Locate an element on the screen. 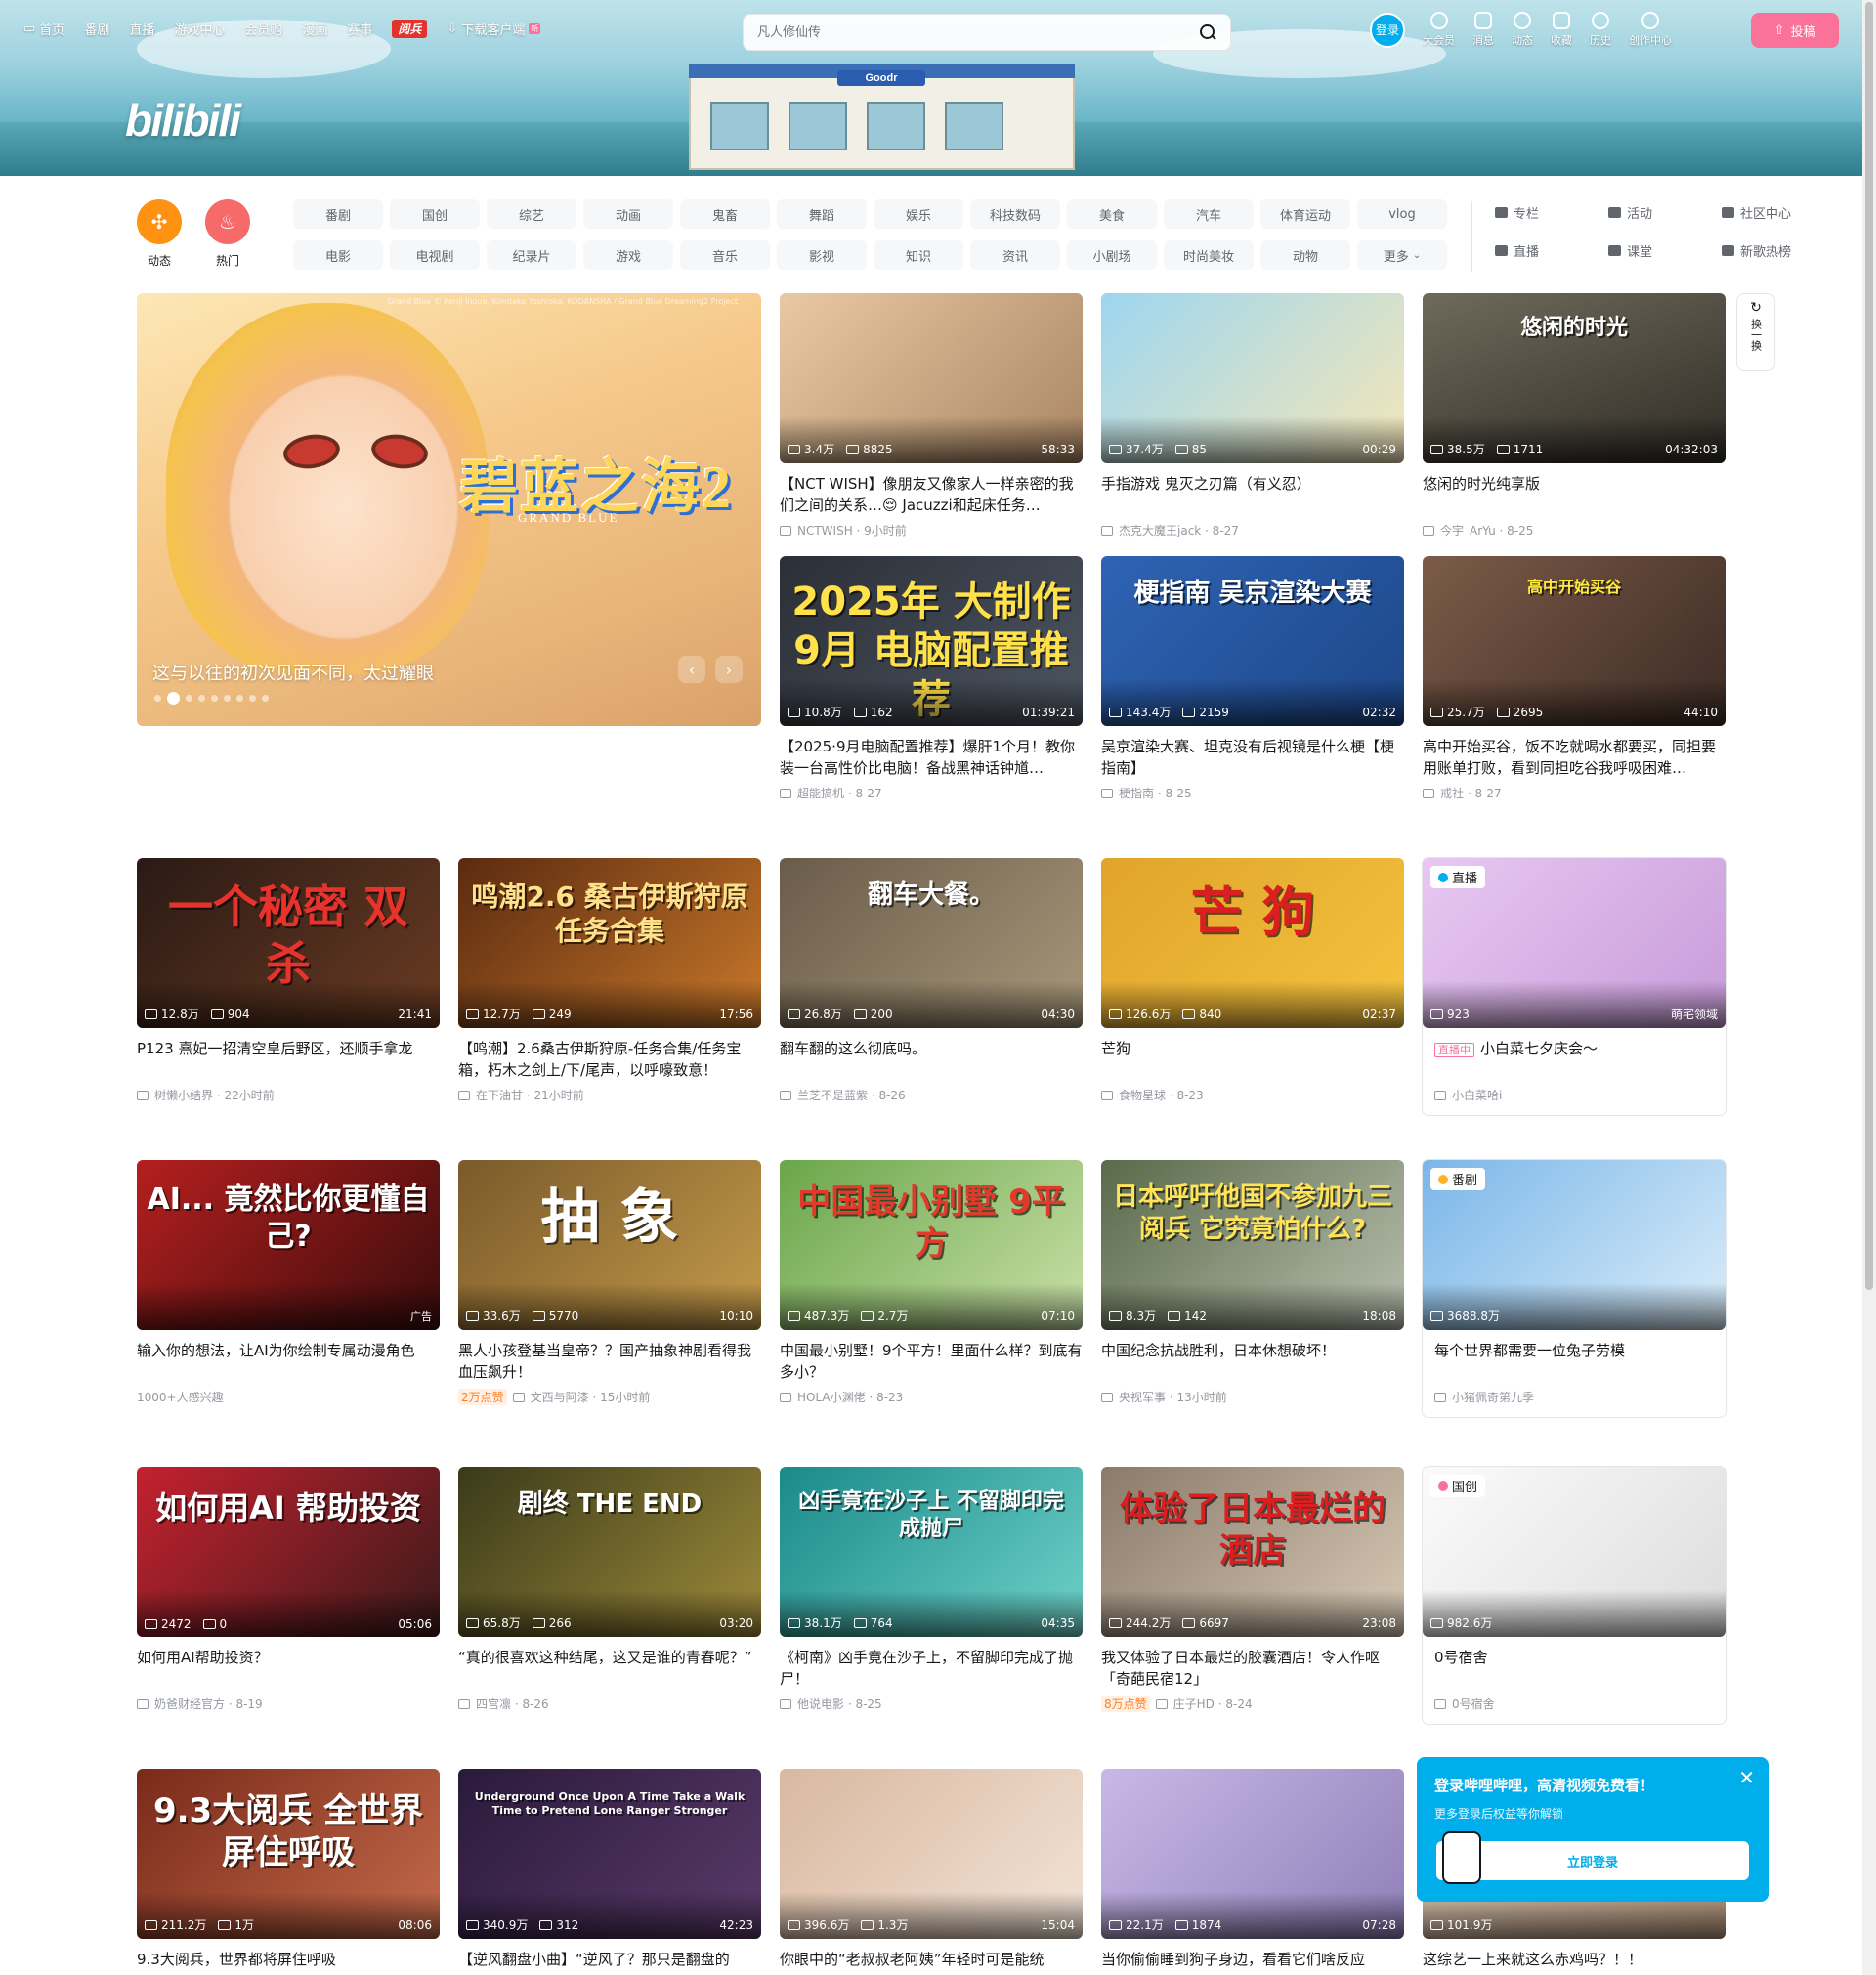 The width and height of the screenshot is (1876, 1975). video-card: 番剧 3688.8万 每个世界都需要一位兔子劳模 小猪佩奇第九季 is located at coordinates (1574, 1289).